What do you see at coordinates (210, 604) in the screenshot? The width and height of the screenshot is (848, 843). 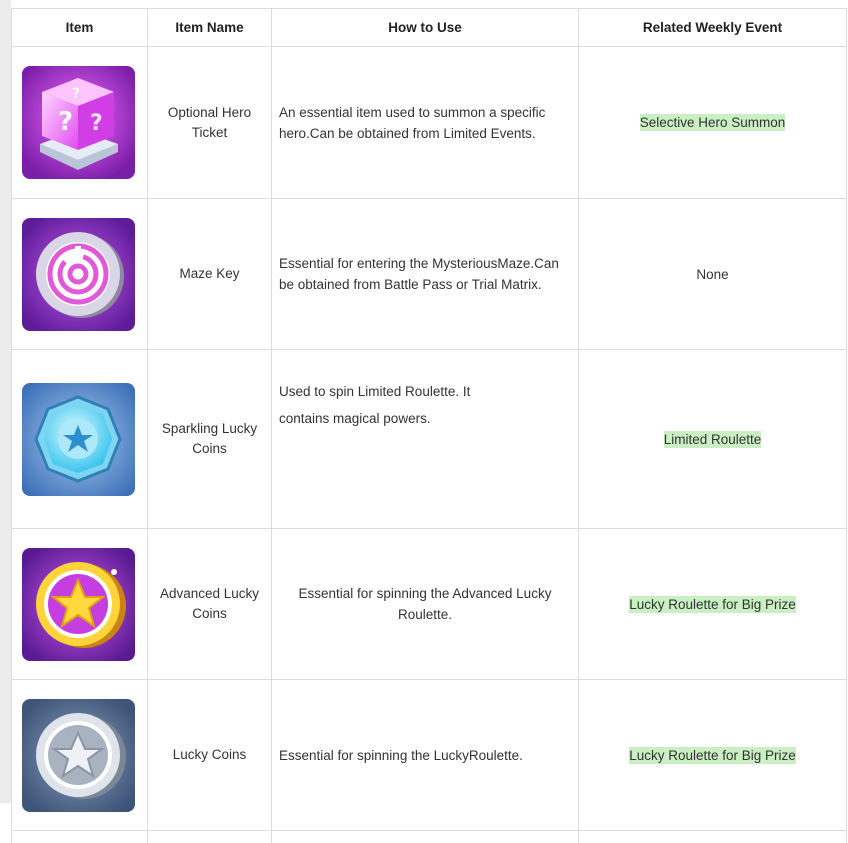 I see `item-name: Advanced Lucky Coins` at bounding box center [210, 604].